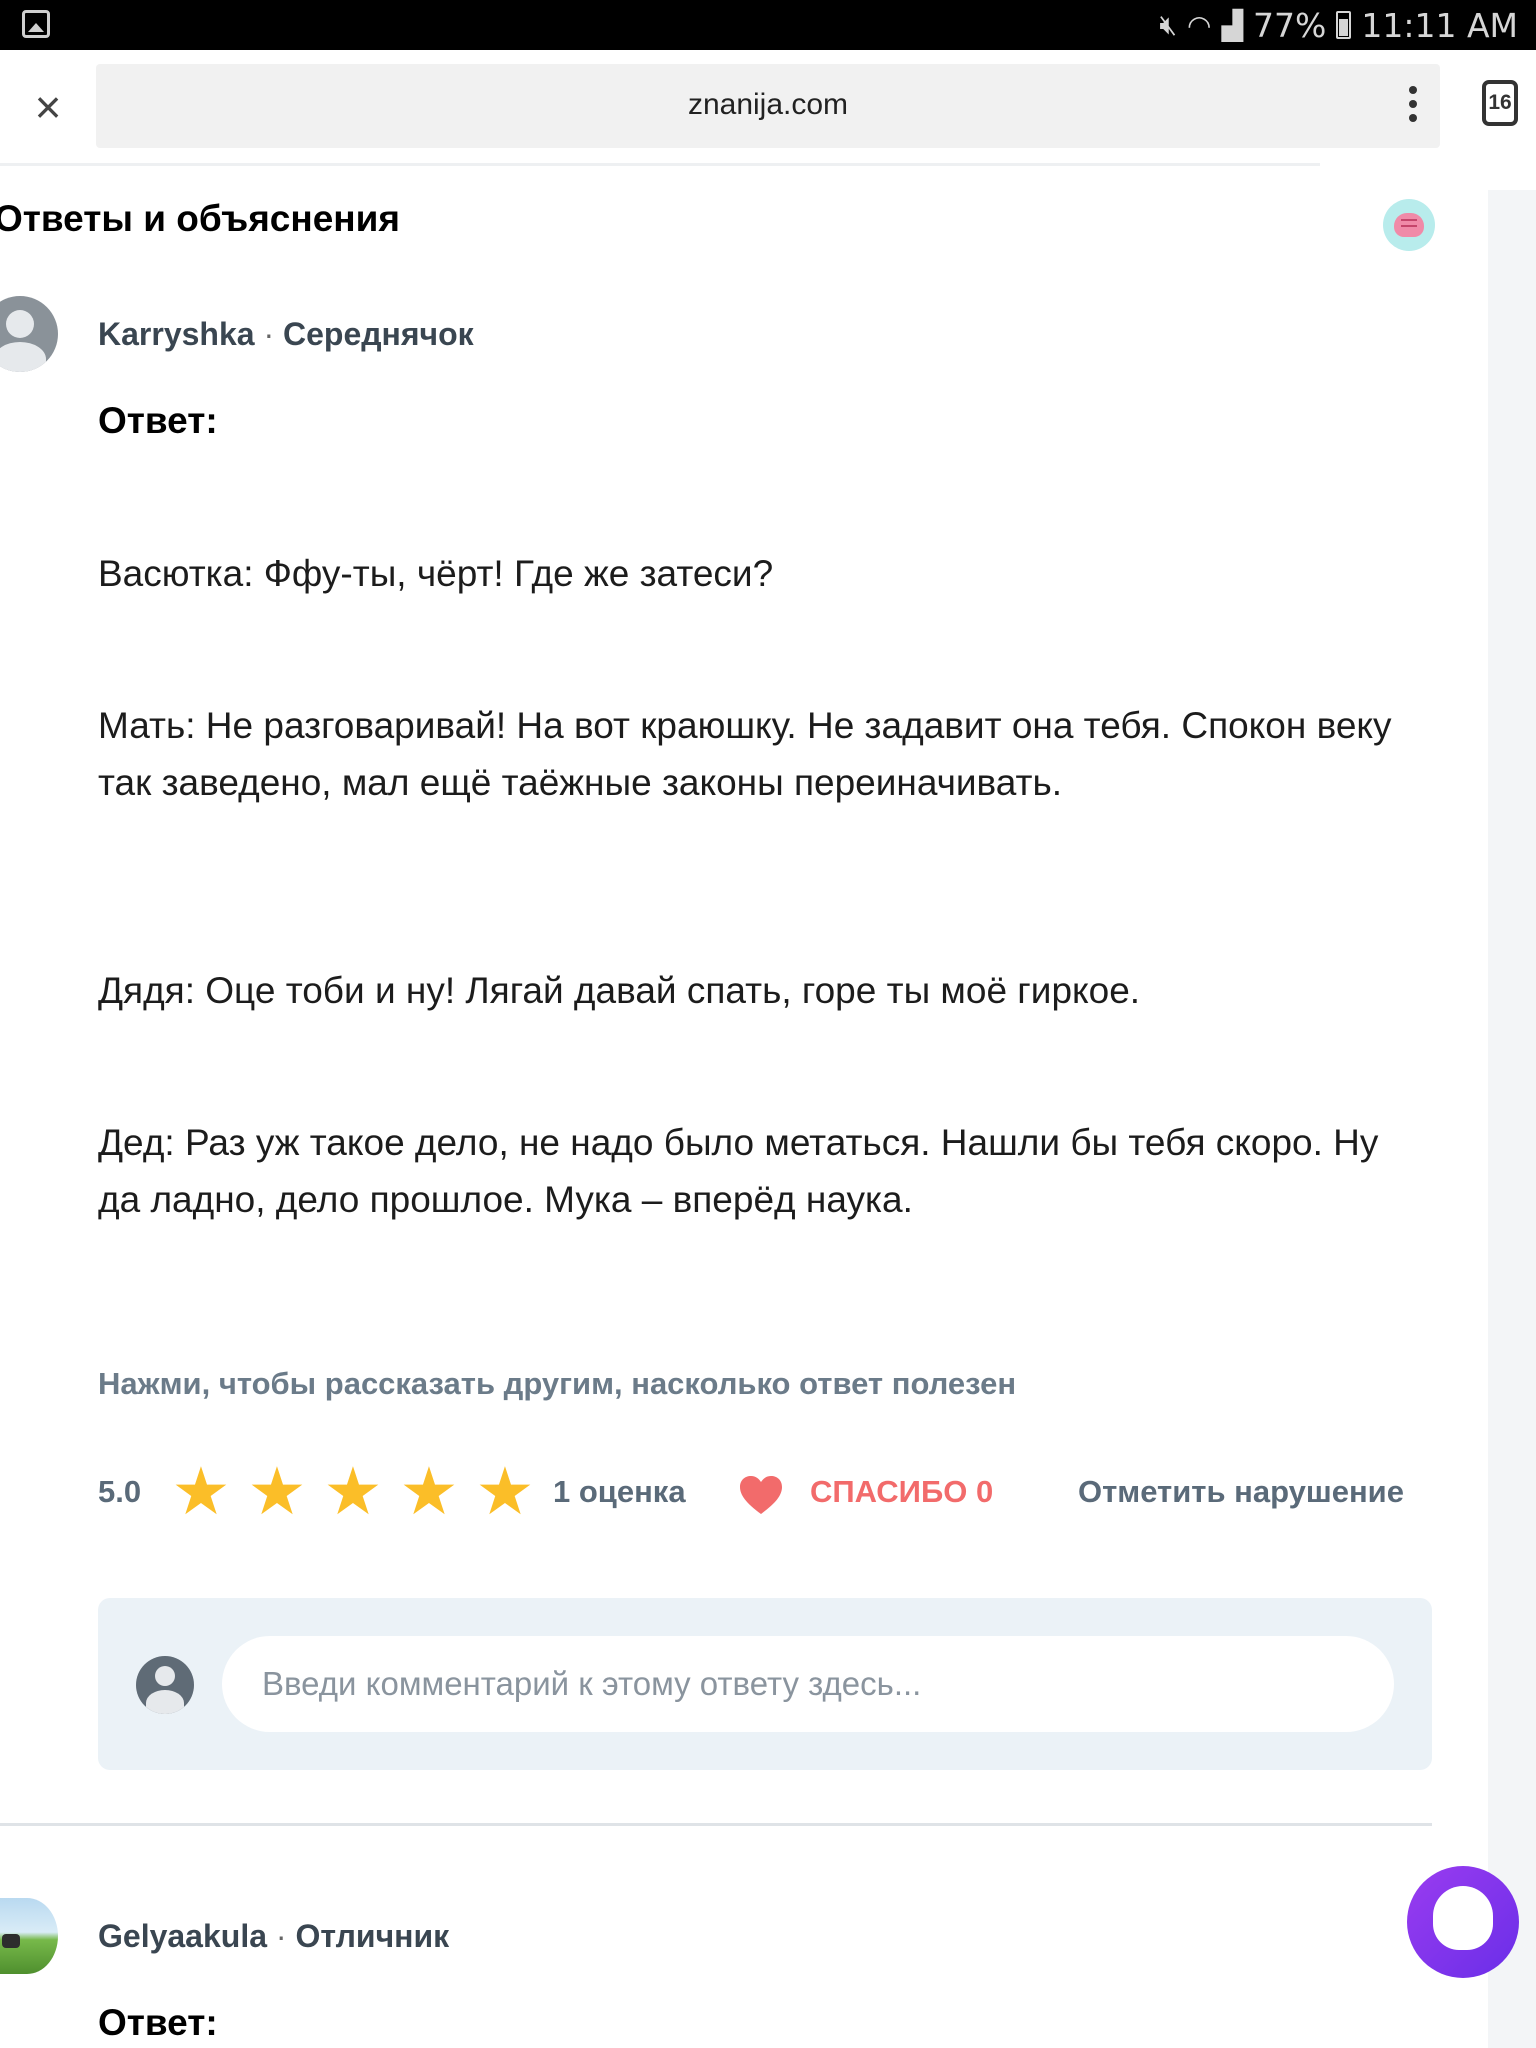 This screenshot has height=2048, width=1536. What do you see at coordinates (1439, 25) in the screenshot?
I see `clock: 11:11 AM` at bounding box center [1439, 25].